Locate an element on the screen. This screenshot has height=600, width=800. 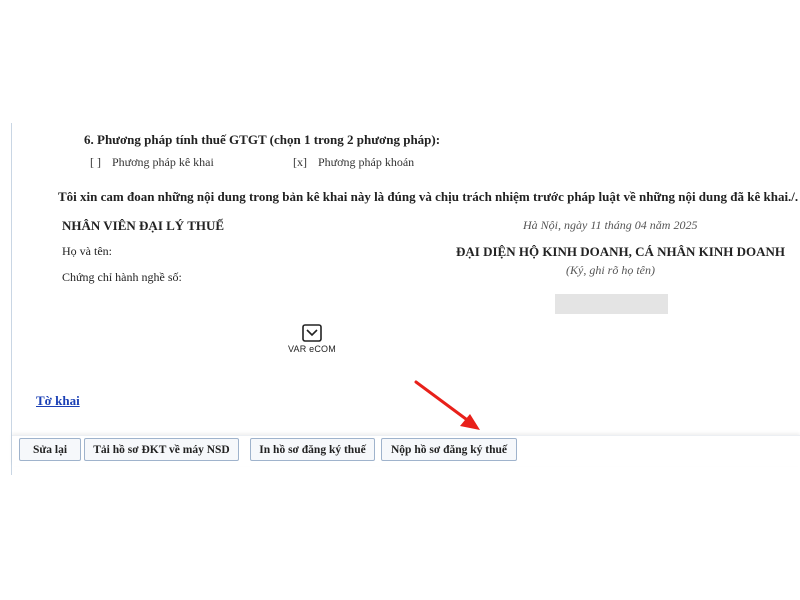
download-button: Tải hồ sơ ĐKT về máy NSD is located at coordinates (161, 449).